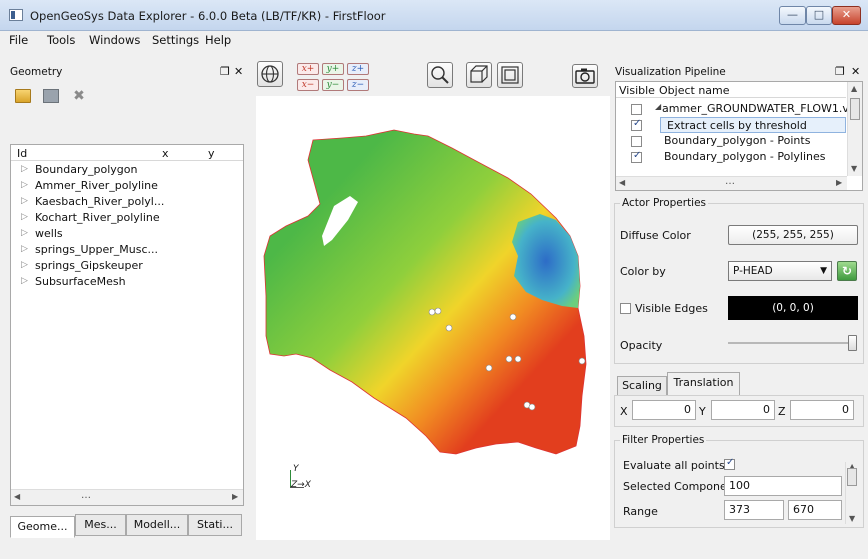  Describe the element at coordinates (333, 85) in the screenshot. I see `view-y-minus-button: y−` at that location.